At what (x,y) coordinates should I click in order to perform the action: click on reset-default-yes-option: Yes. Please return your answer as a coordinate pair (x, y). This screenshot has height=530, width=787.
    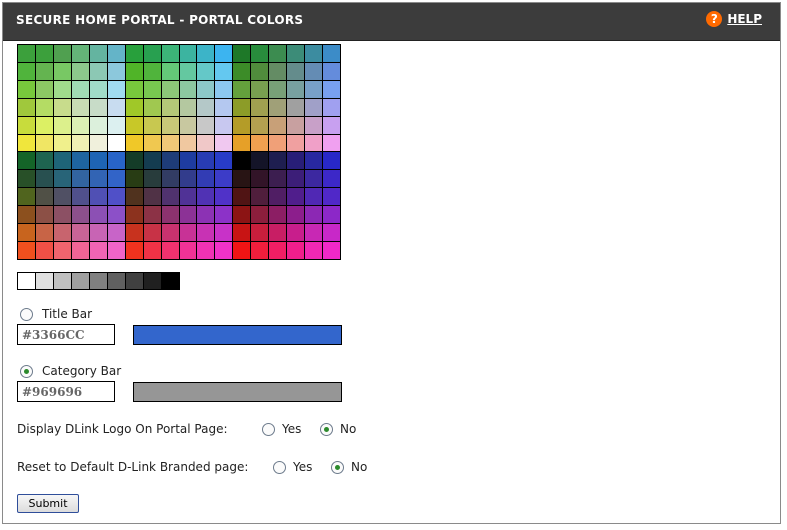
    Looking at the image, I should click on (292, 467).